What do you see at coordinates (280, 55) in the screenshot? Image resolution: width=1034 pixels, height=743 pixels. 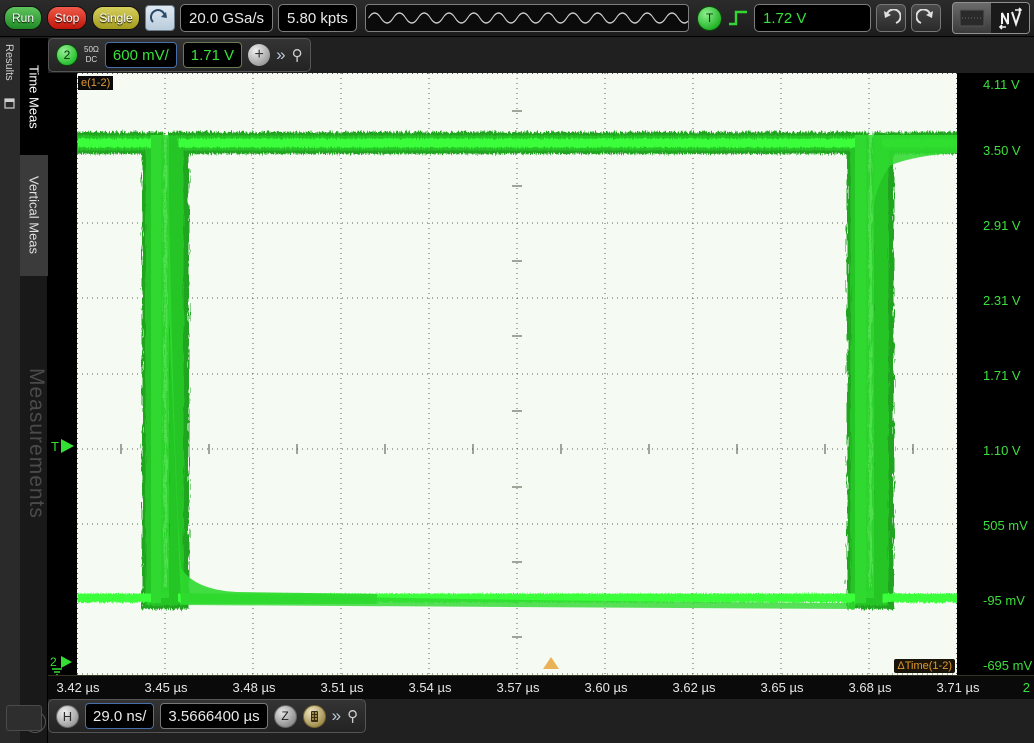 I see `chevron-double-right-icon: »` at bounding box center [280, 55].